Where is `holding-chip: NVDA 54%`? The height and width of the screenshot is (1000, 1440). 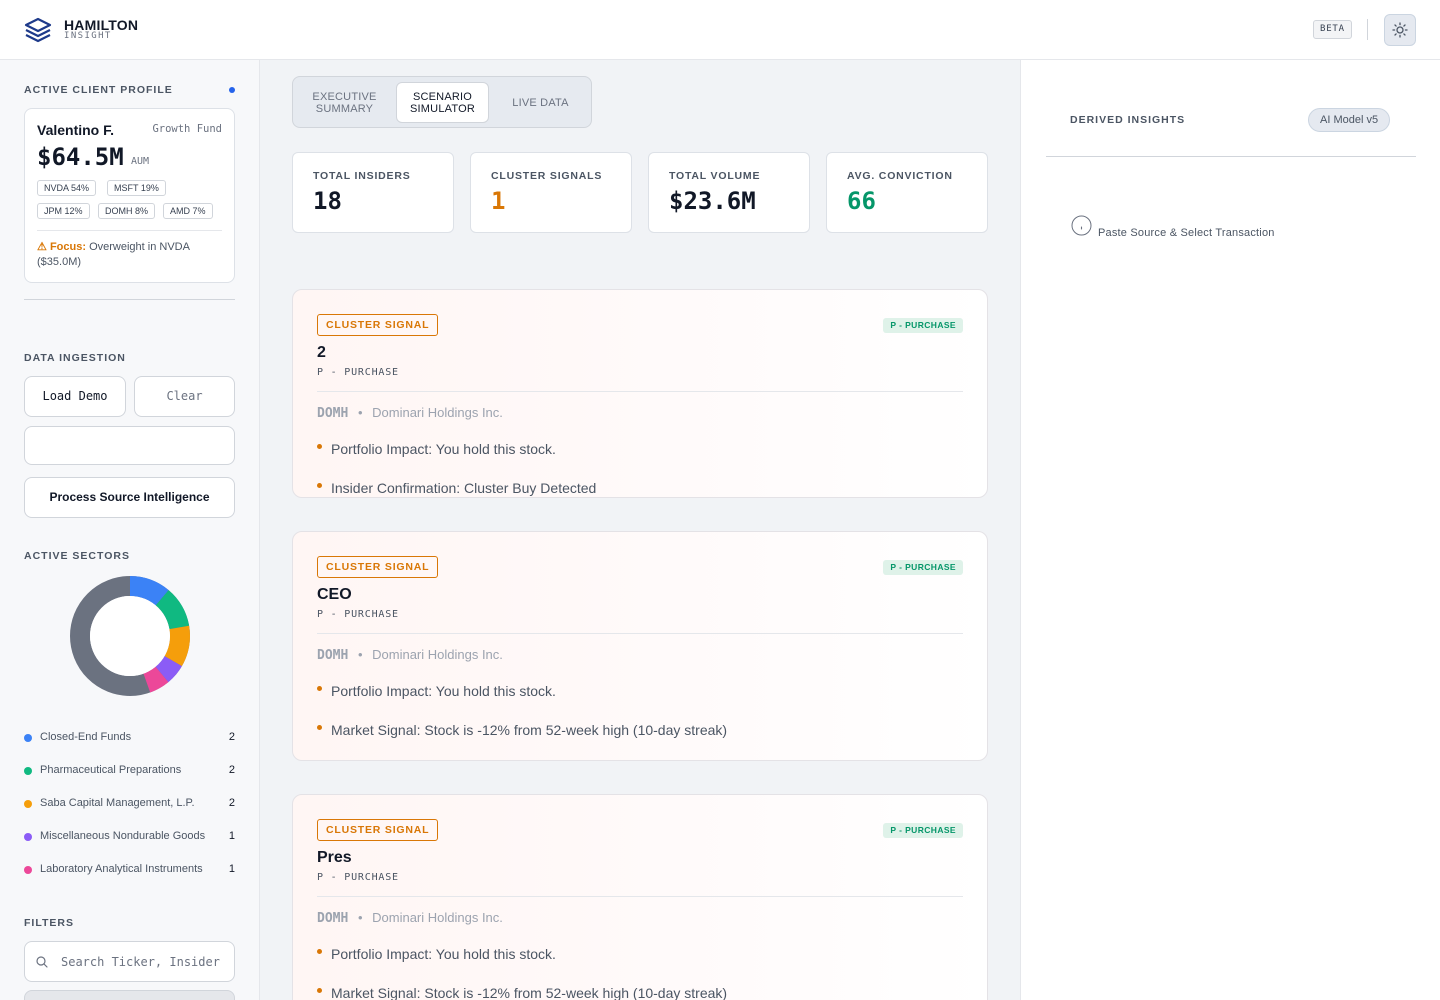
holding-chip: NVDA 54% is located at coordinates (67, 188).